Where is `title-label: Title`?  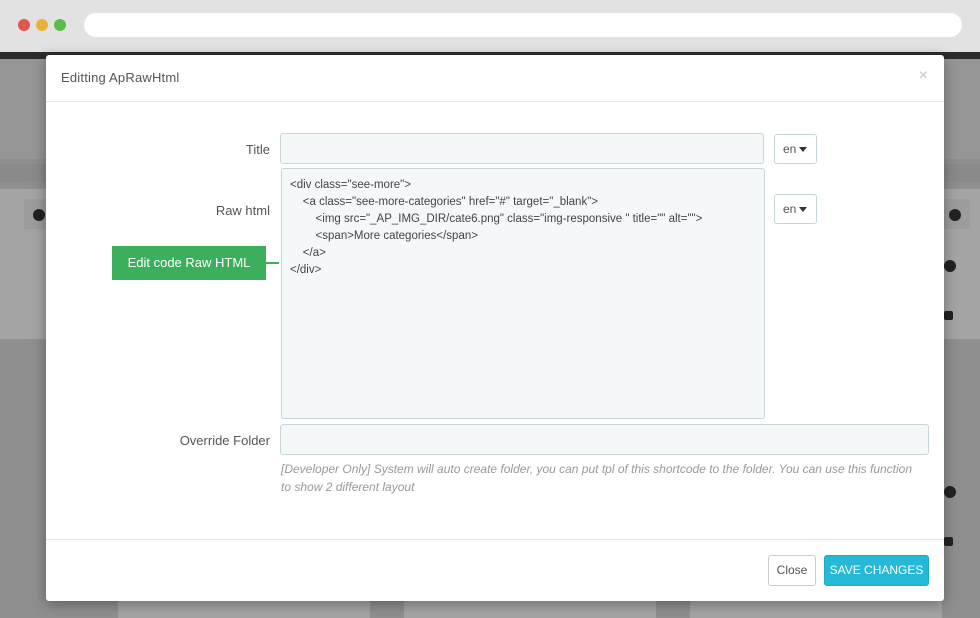 title-label: Title is located at coordinates (257, 149).